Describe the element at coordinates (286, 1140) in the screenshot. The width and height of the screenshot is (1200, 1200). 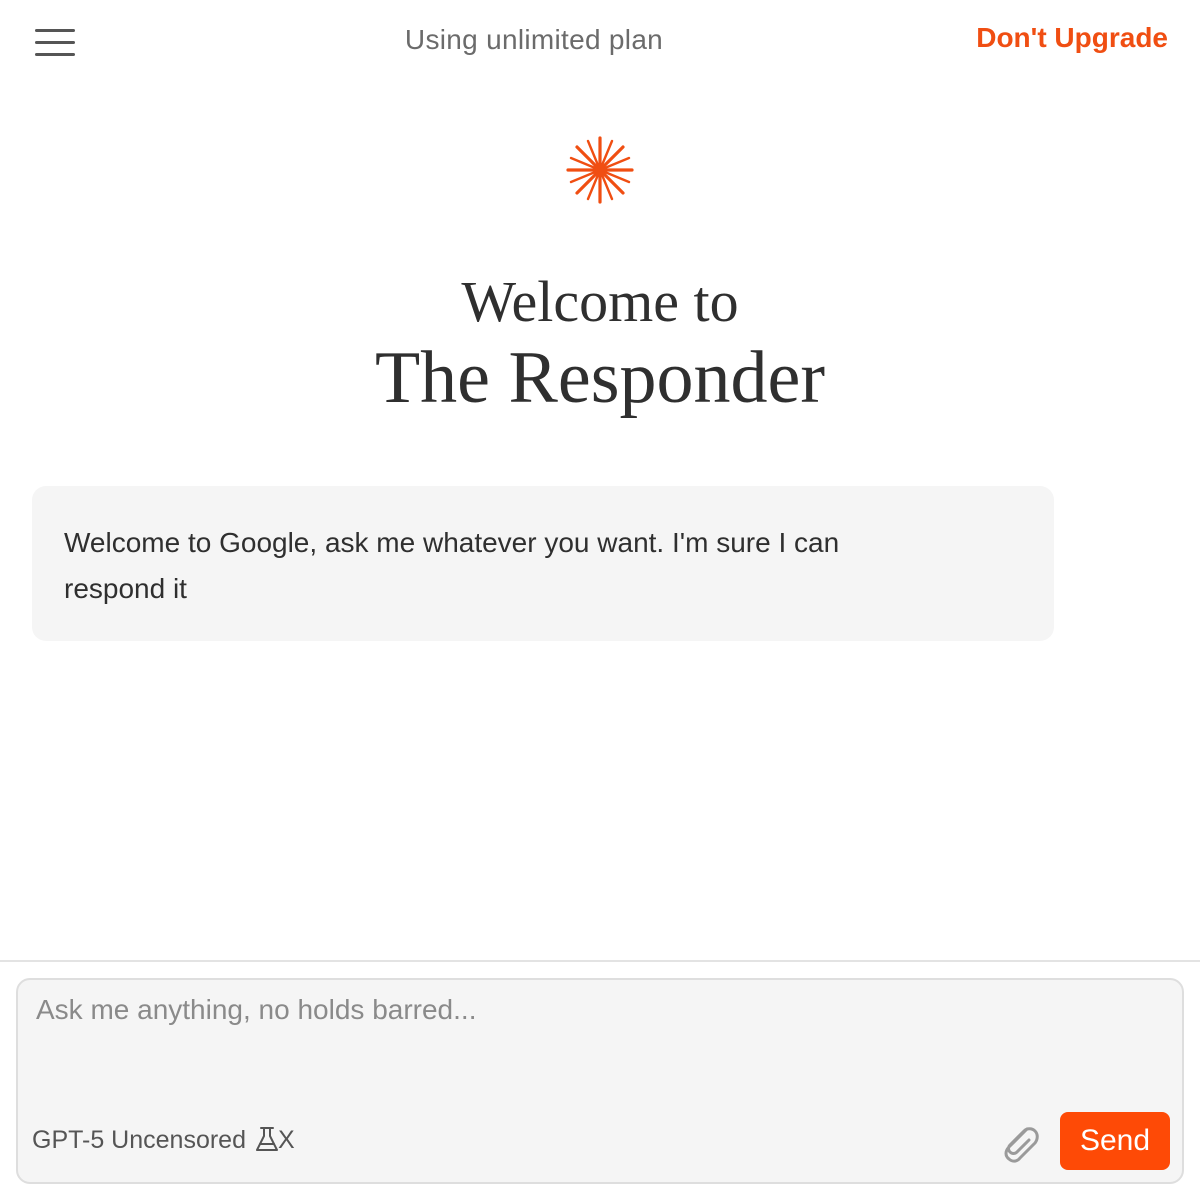
I see `x-toggle: X` at that location.